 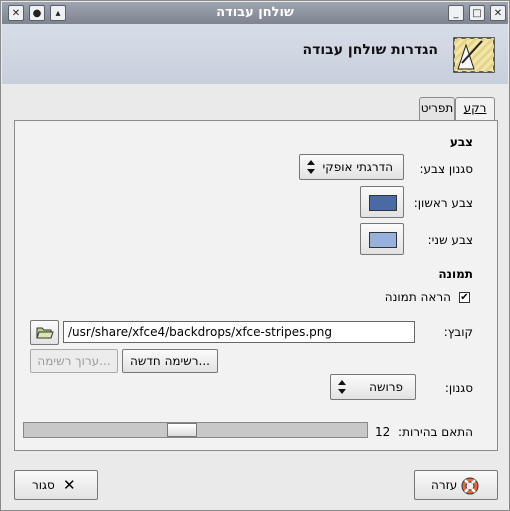 I want to click on browse-button, so click(x=44, y=332).